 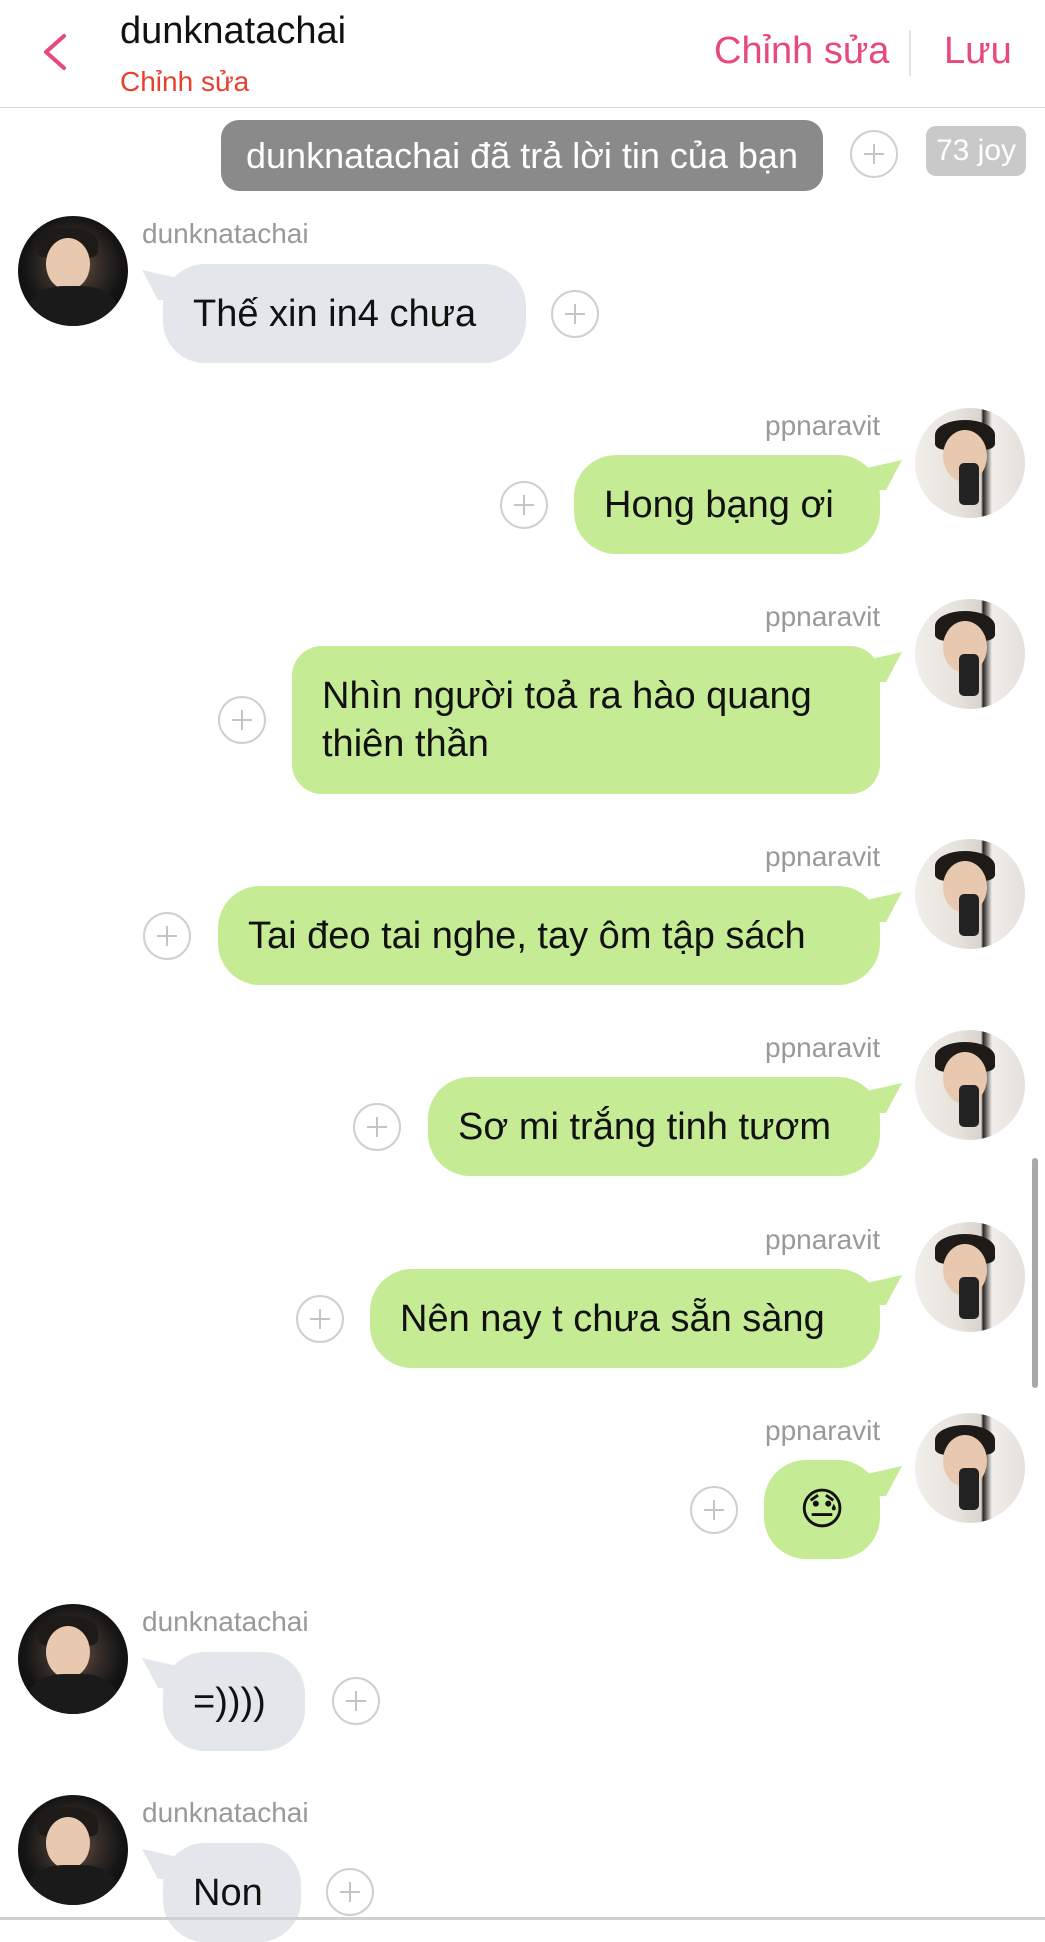 What do you see at coordinates (586, 720) in the screenshot?
I see `message-bubble: Nhìn người toả ra hào quang thiên thần` at bounding box center [586, 720].